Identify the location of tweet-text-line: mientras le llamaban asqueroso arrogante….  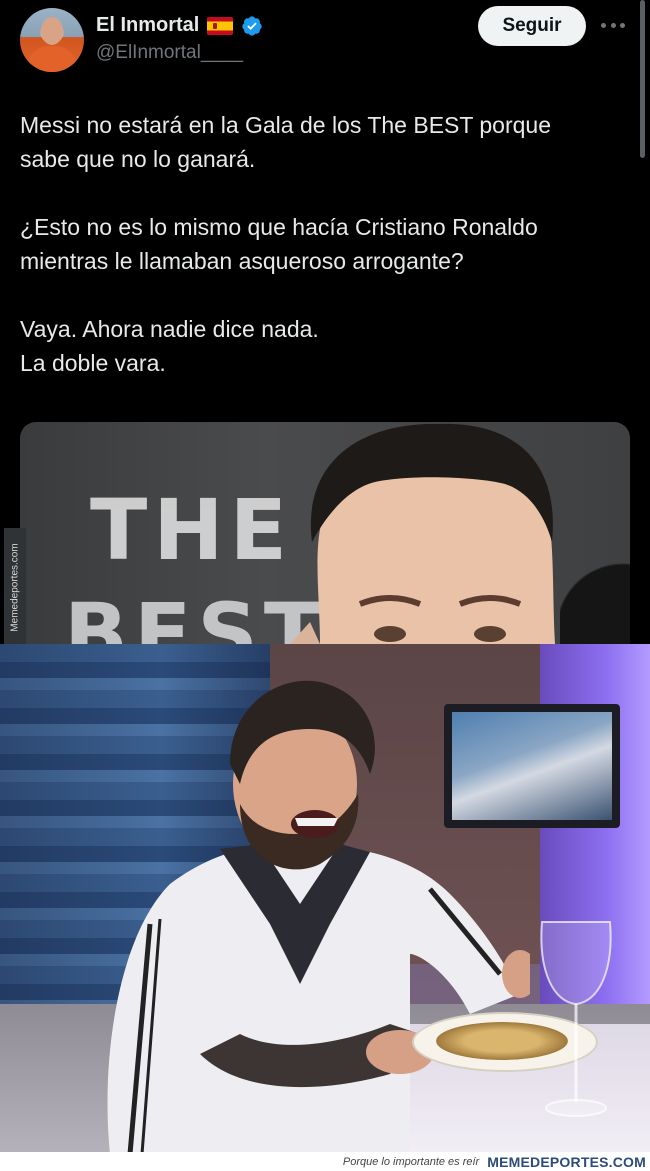
(242, 261).